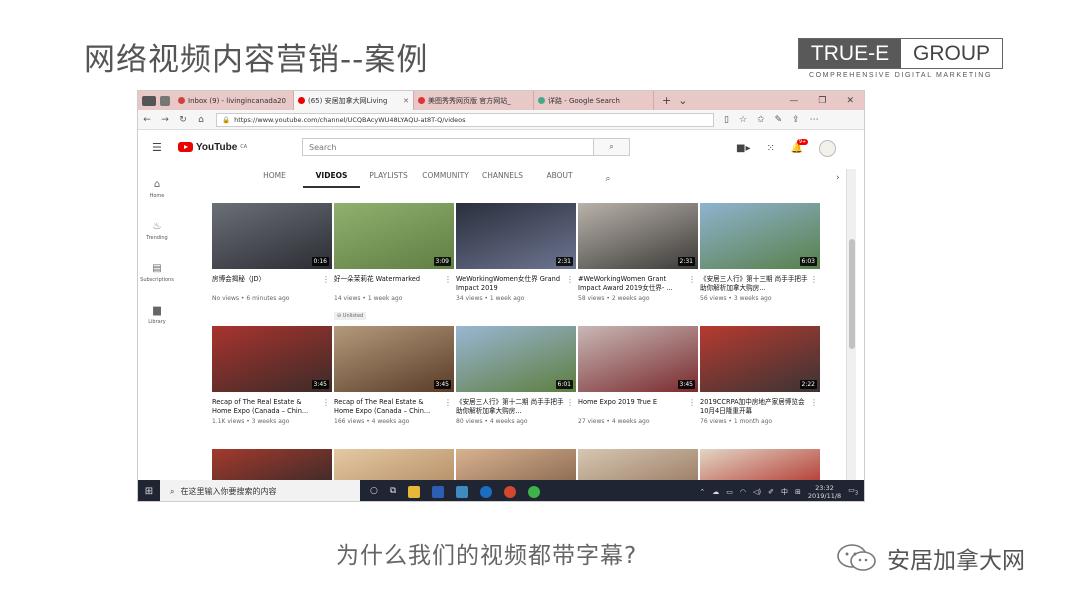 The width and height of the screenshot is (1080, 608). I want to click on app-icon, so click(462, 491).